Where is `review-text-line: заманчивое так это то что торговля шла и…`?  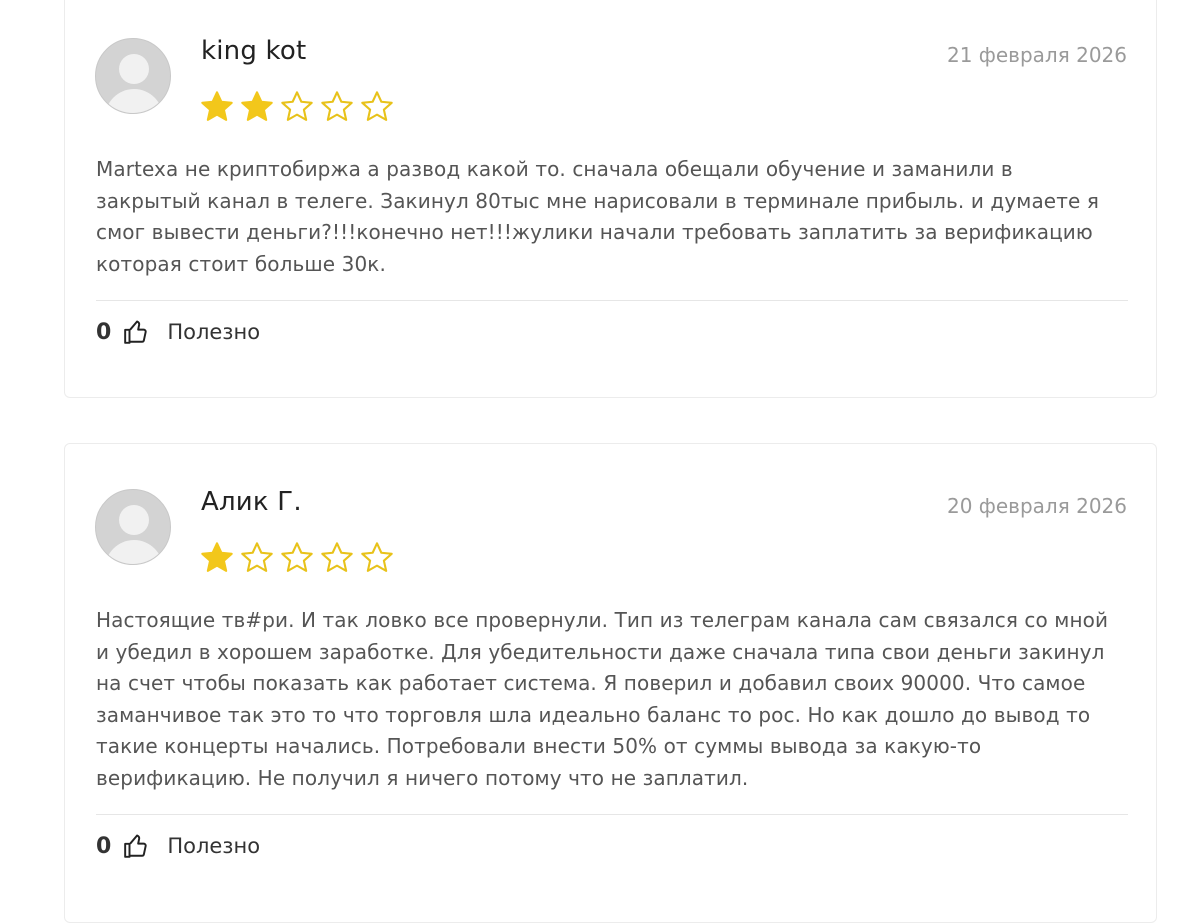 review-text-line: заманчивое так это то что торговля шла и… is located at coordinates (593, 714).